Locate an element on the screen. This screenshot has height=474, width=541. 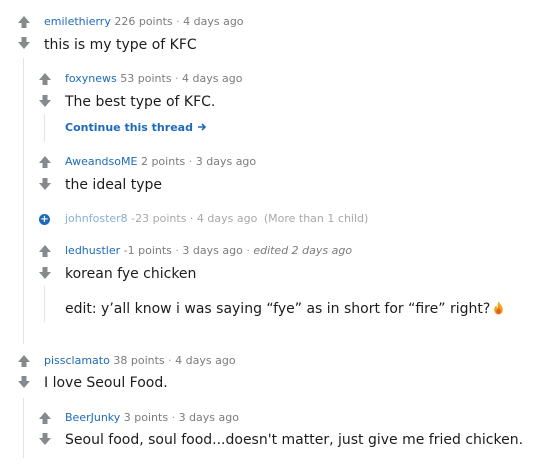
comment-meta: pissclamato 38 points · 4 days ago is located at coordinates (140, 361).